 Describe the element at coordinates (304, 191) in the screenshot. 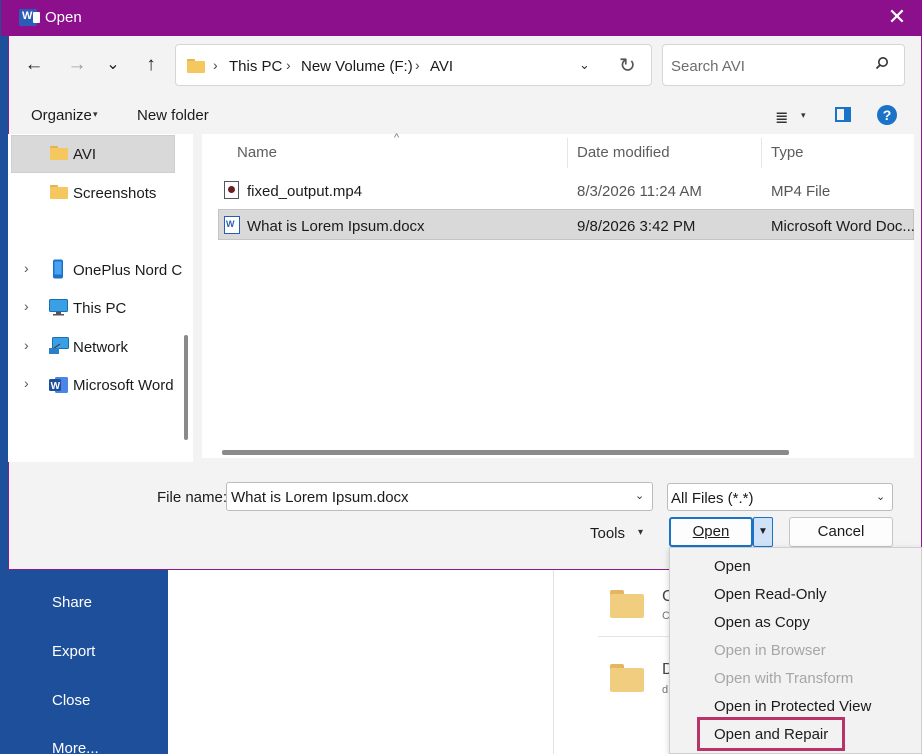

I see `file-name: fixed_output.mp4` at that location.